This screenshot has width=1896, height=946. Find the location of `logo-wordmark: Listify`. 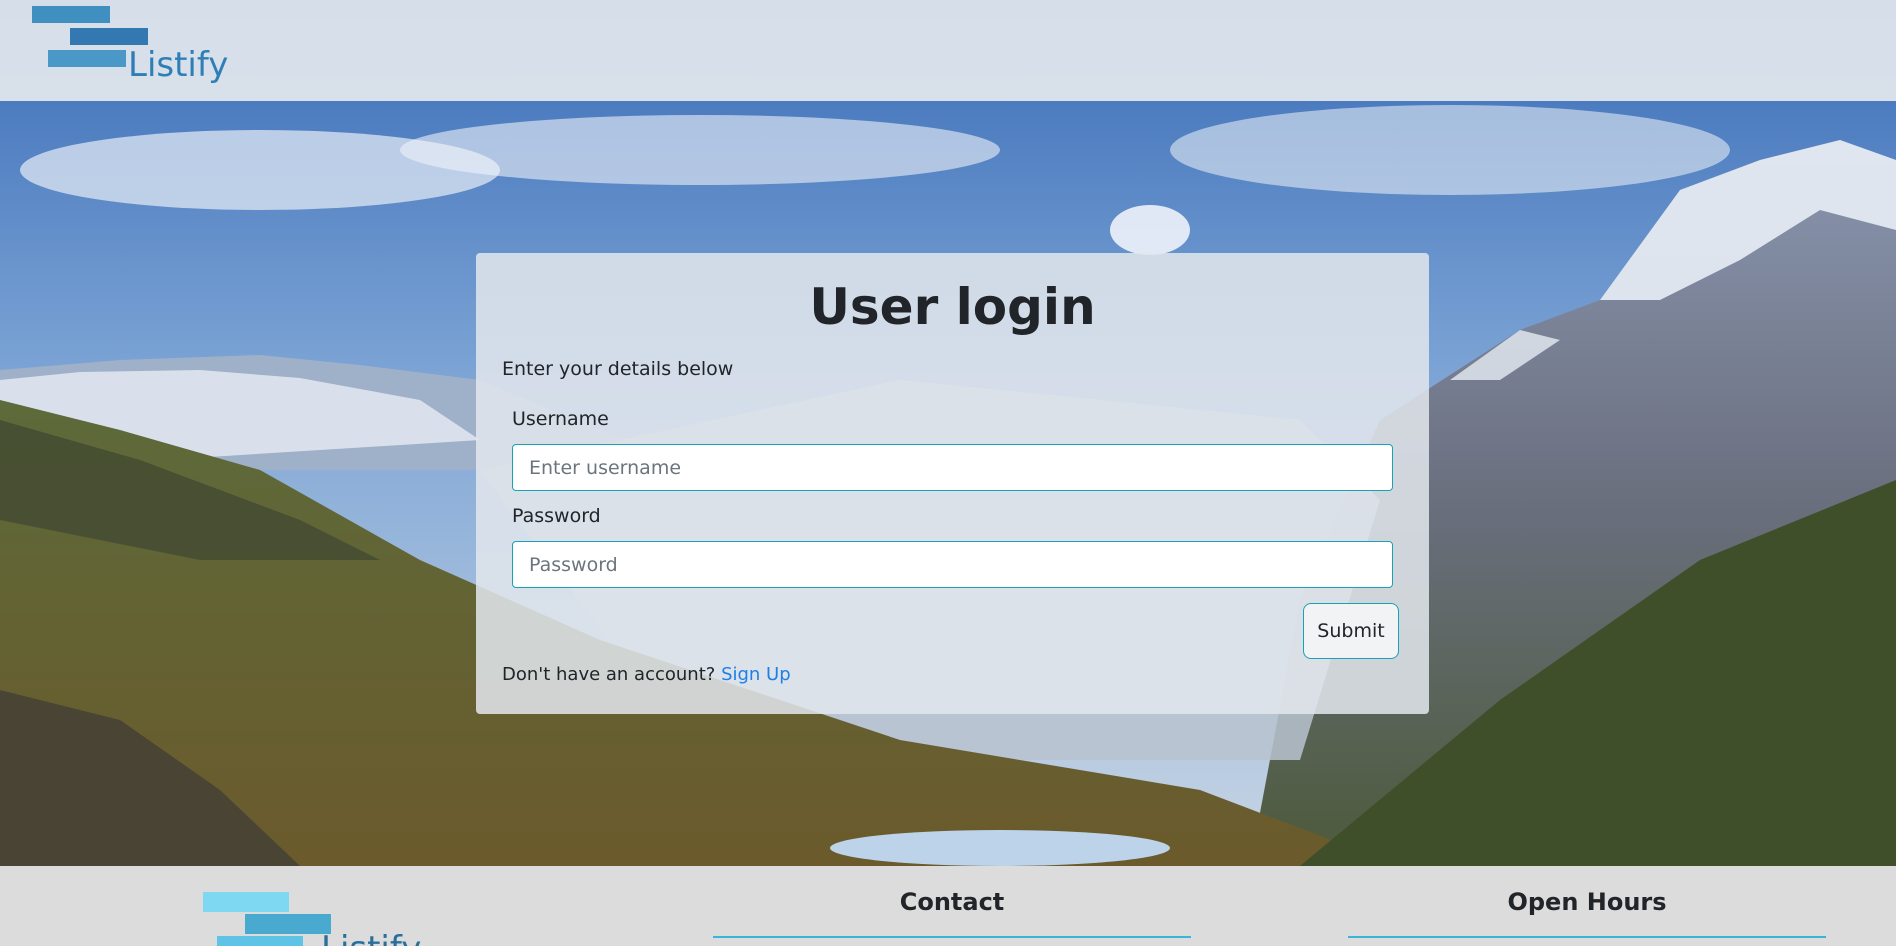

logo-wordmark: Listify is located at coordinates (178, 65).